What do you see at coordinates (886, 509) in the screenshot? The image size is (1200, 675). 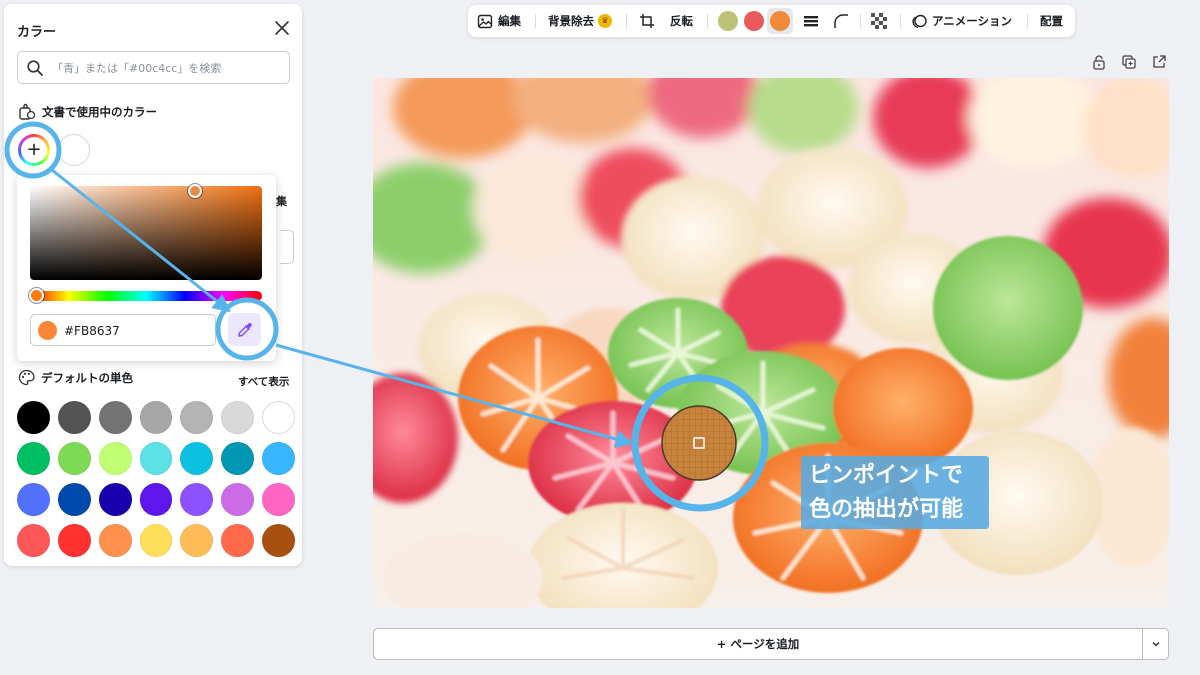 I see `callout-line-2: 色の抽出が可能` at bounding box center [886, 509].